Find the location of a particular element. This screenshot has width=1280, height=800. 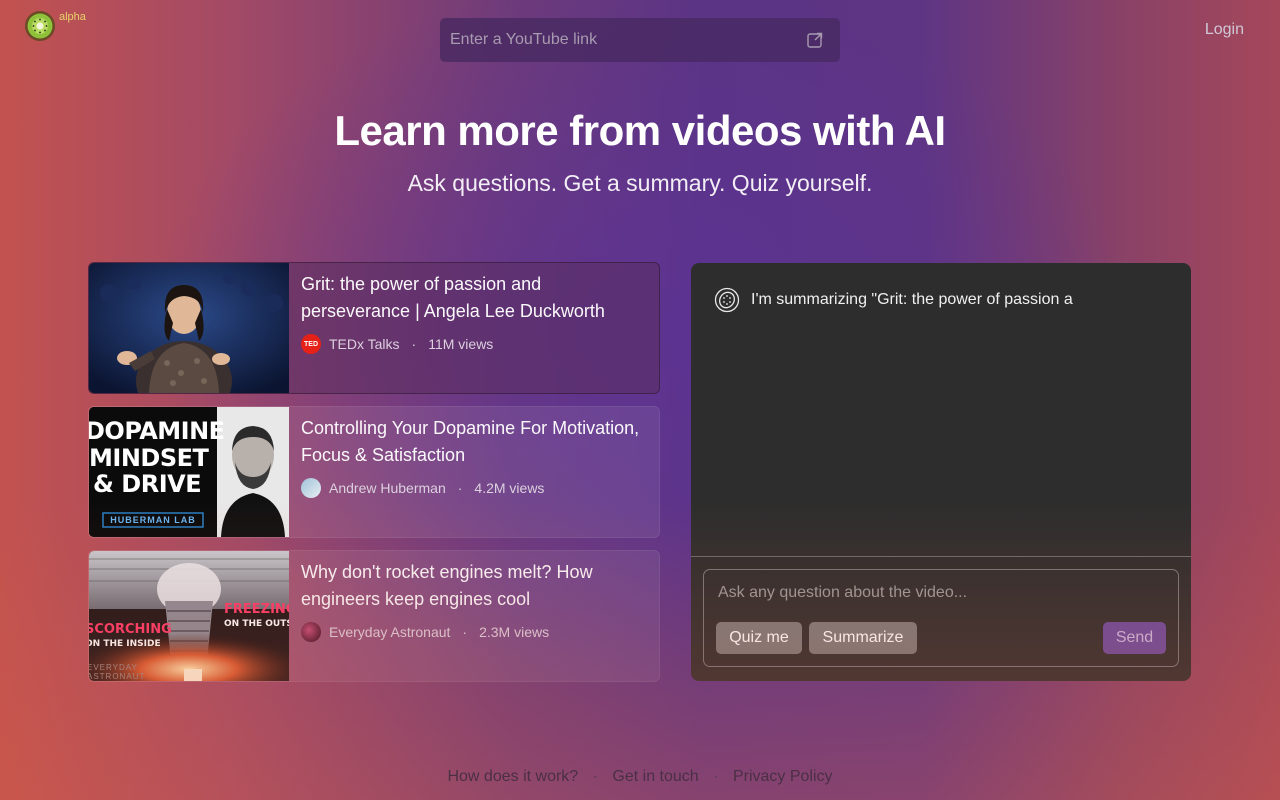

thumbnail-text: DOPAMINE MINDSET & DRIVE is located at coordinates (157, 457).